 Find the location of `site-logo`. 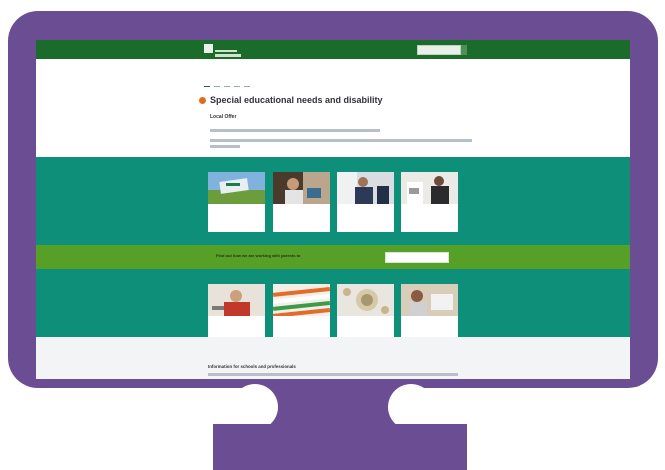

site-logo is located at coordinates (224, 50).